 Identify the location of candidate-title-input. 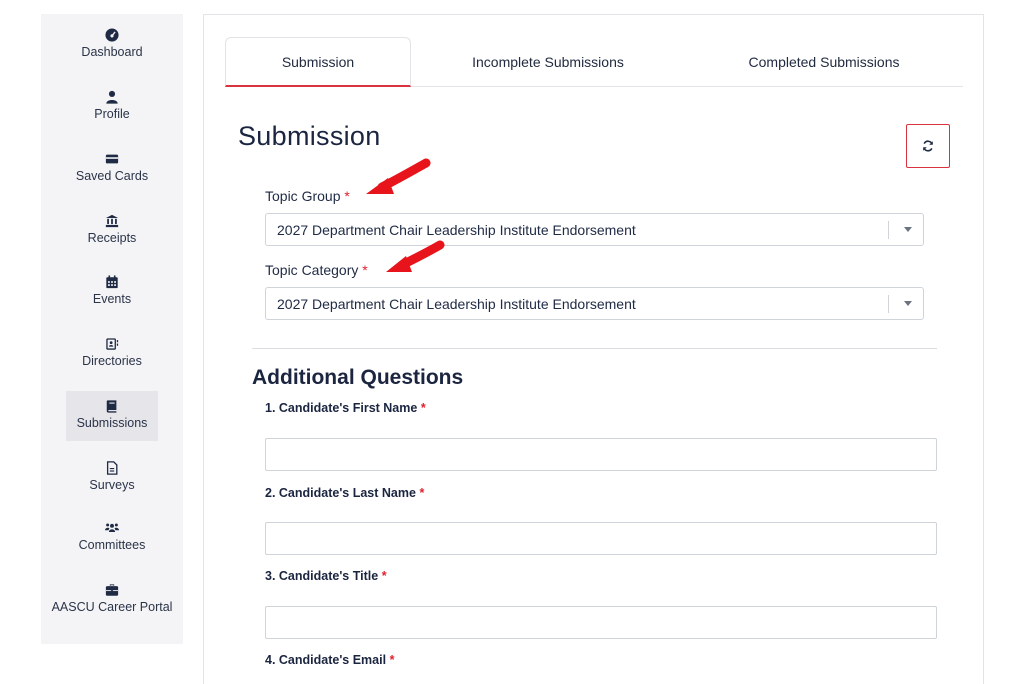
(601, 622).